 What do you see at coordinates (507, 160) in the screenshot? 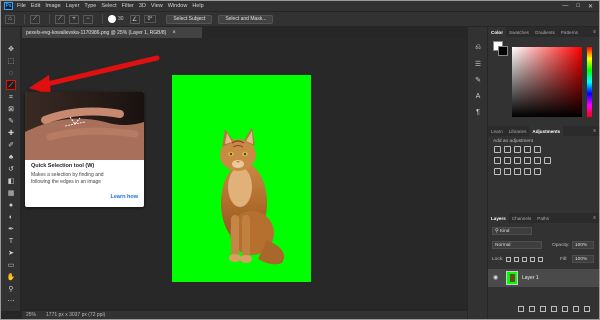
I see `color-balance-icon` at bounding box center [507, 160].